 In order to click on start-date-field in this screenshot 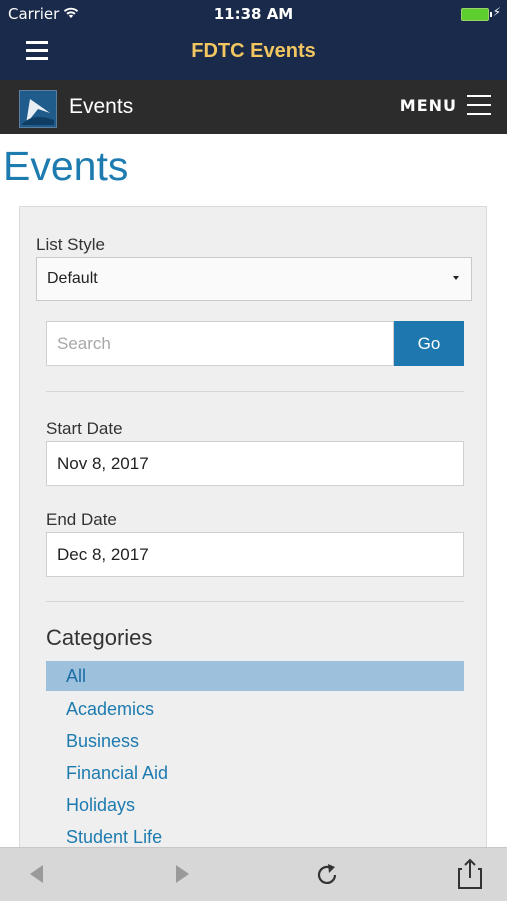, I will do `click(255, 463)`.